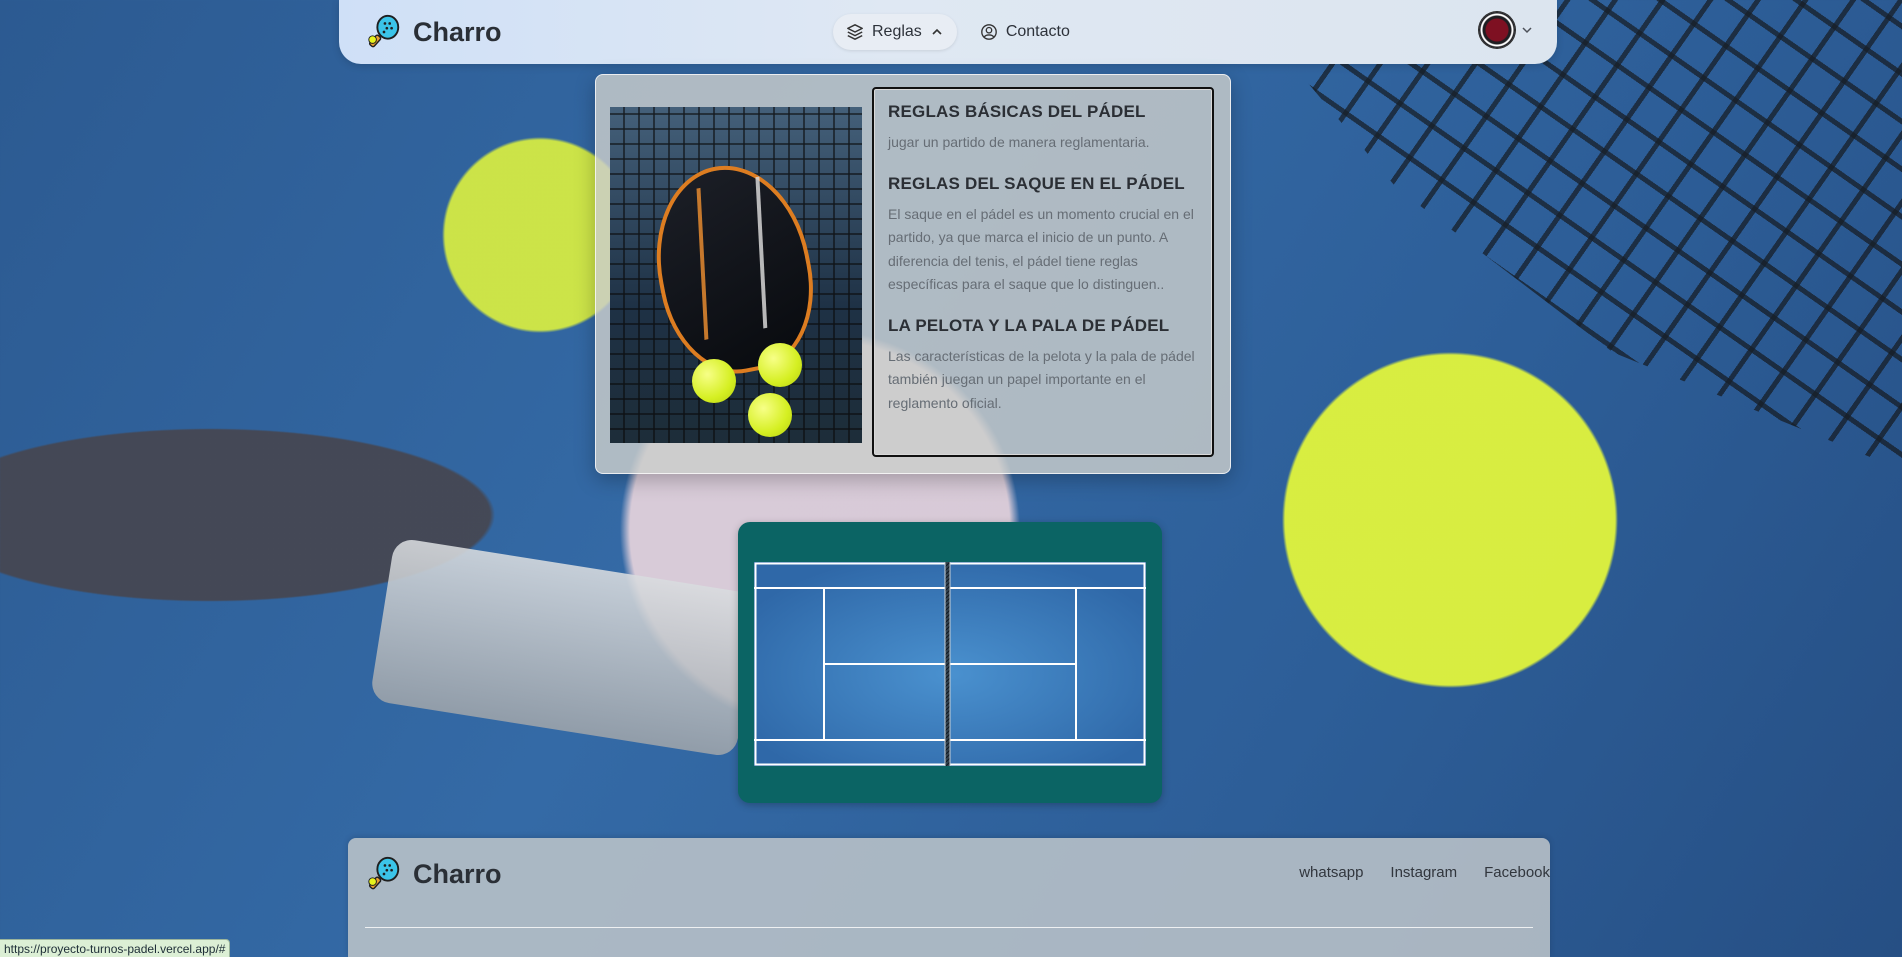 The width and height of the screenshot is (1902, 957). I want to click on footer-link-facebook: Facebook, so click(1517, 872).